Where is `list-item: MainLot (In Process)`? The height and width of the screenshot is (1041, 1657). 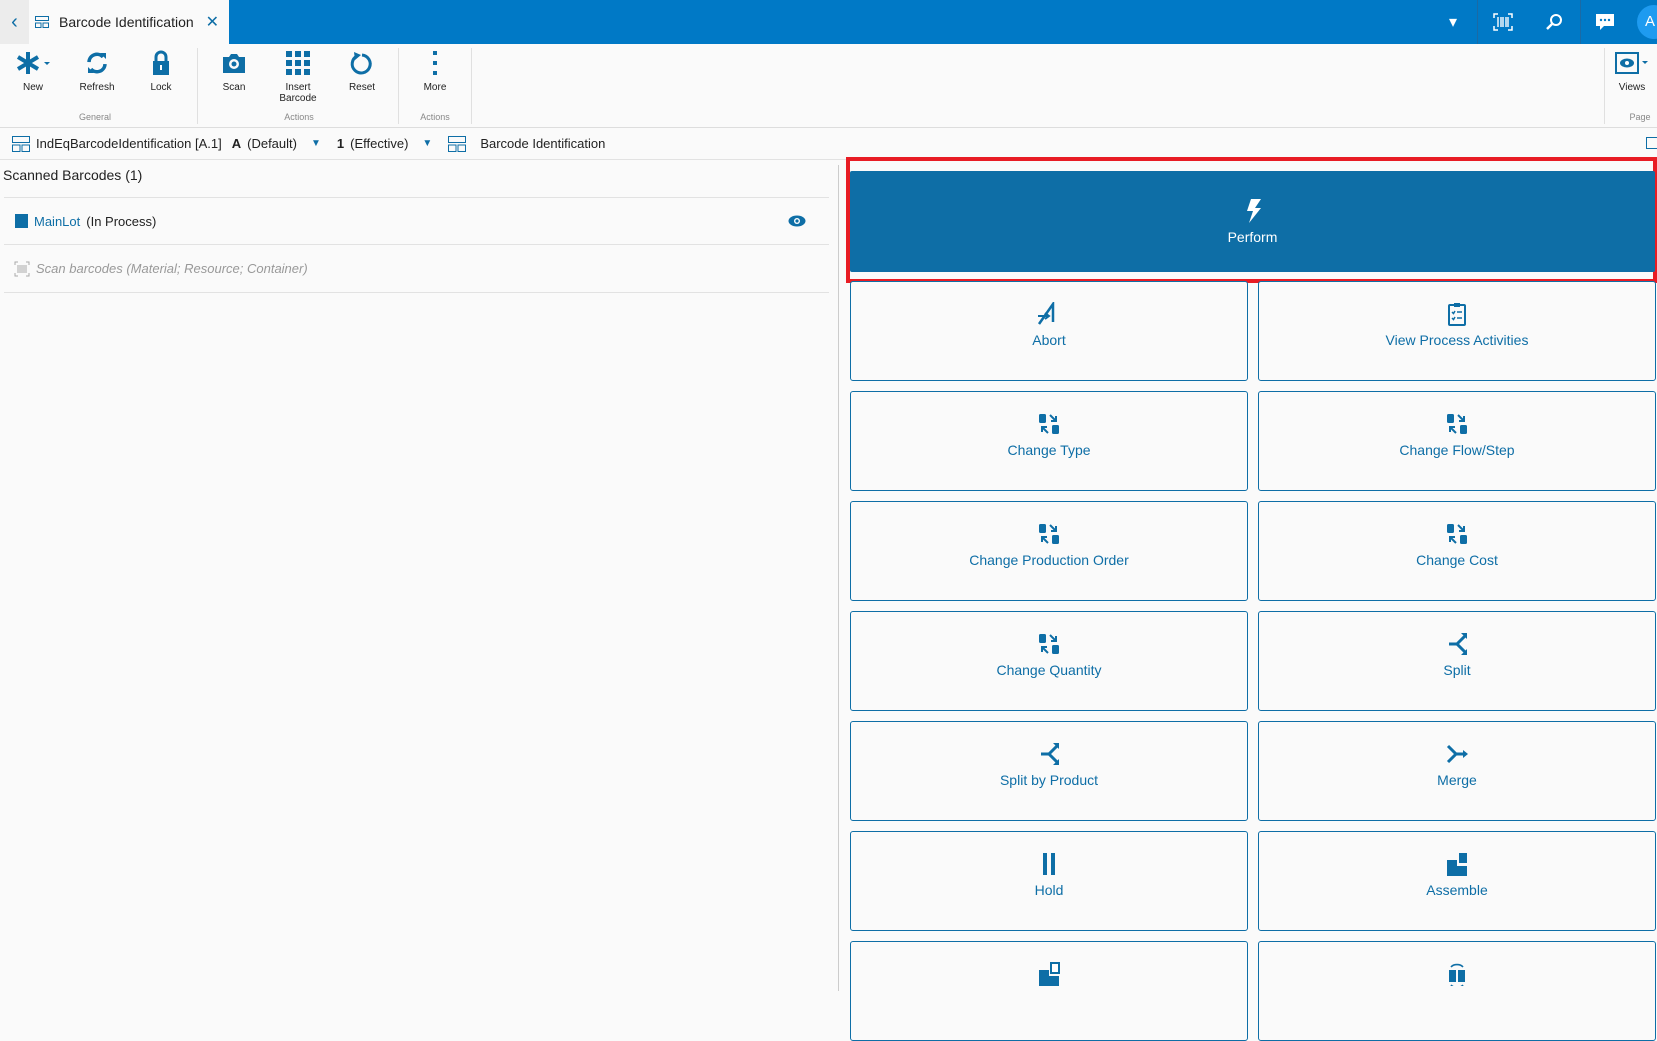
list-item: MainLot (In Process) is located at coordinates (414, 221).